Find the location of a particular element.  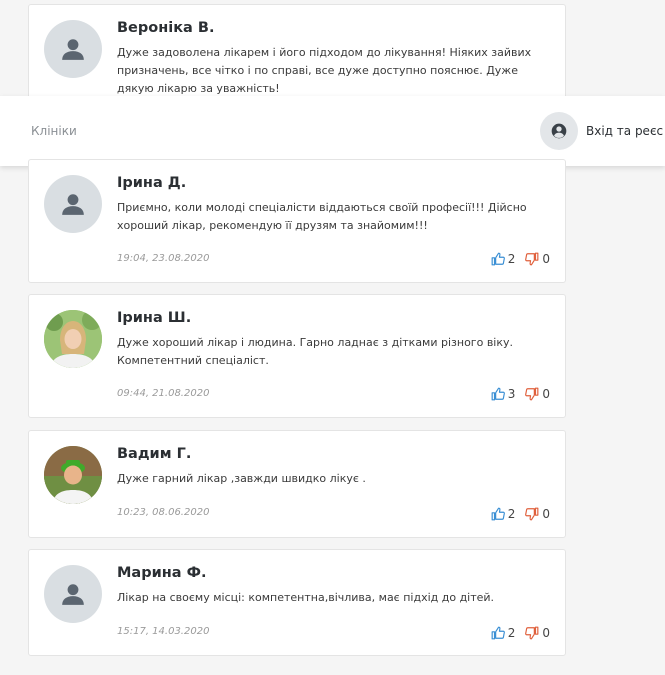

reviewer-name: Ірина Ш. is located at coordinates (154, 318).